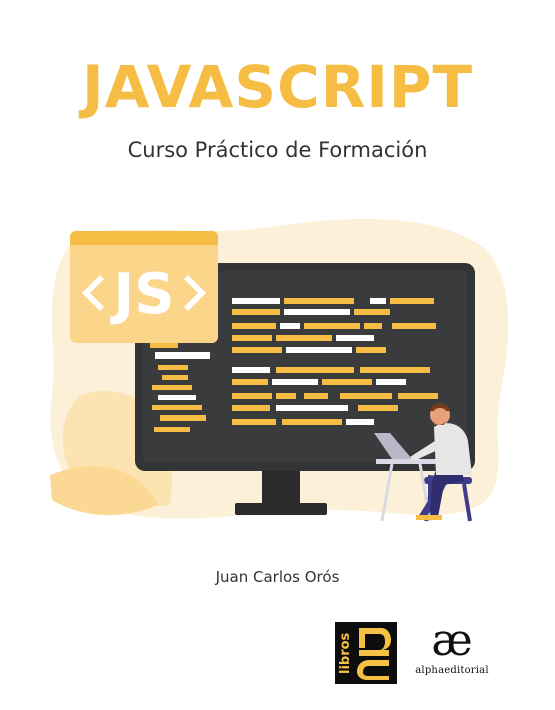  Describe the element at coordinates (345, 653) in the screenshot. I see `publisher-imprint-label: libros` at that location.